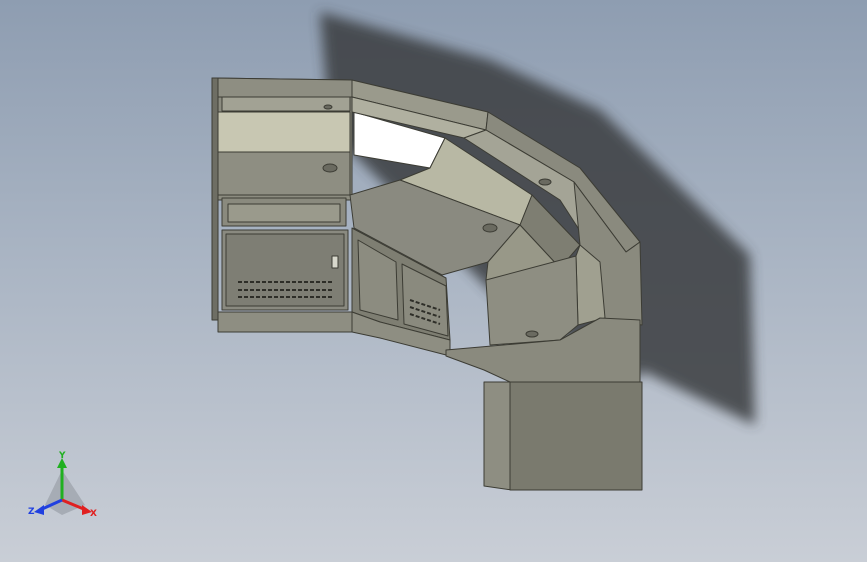 This screenshot has width=867, height=562. Describe the element at coordinates (284, 173) in the screenshot. I see `upper-panel-mid` at that location.